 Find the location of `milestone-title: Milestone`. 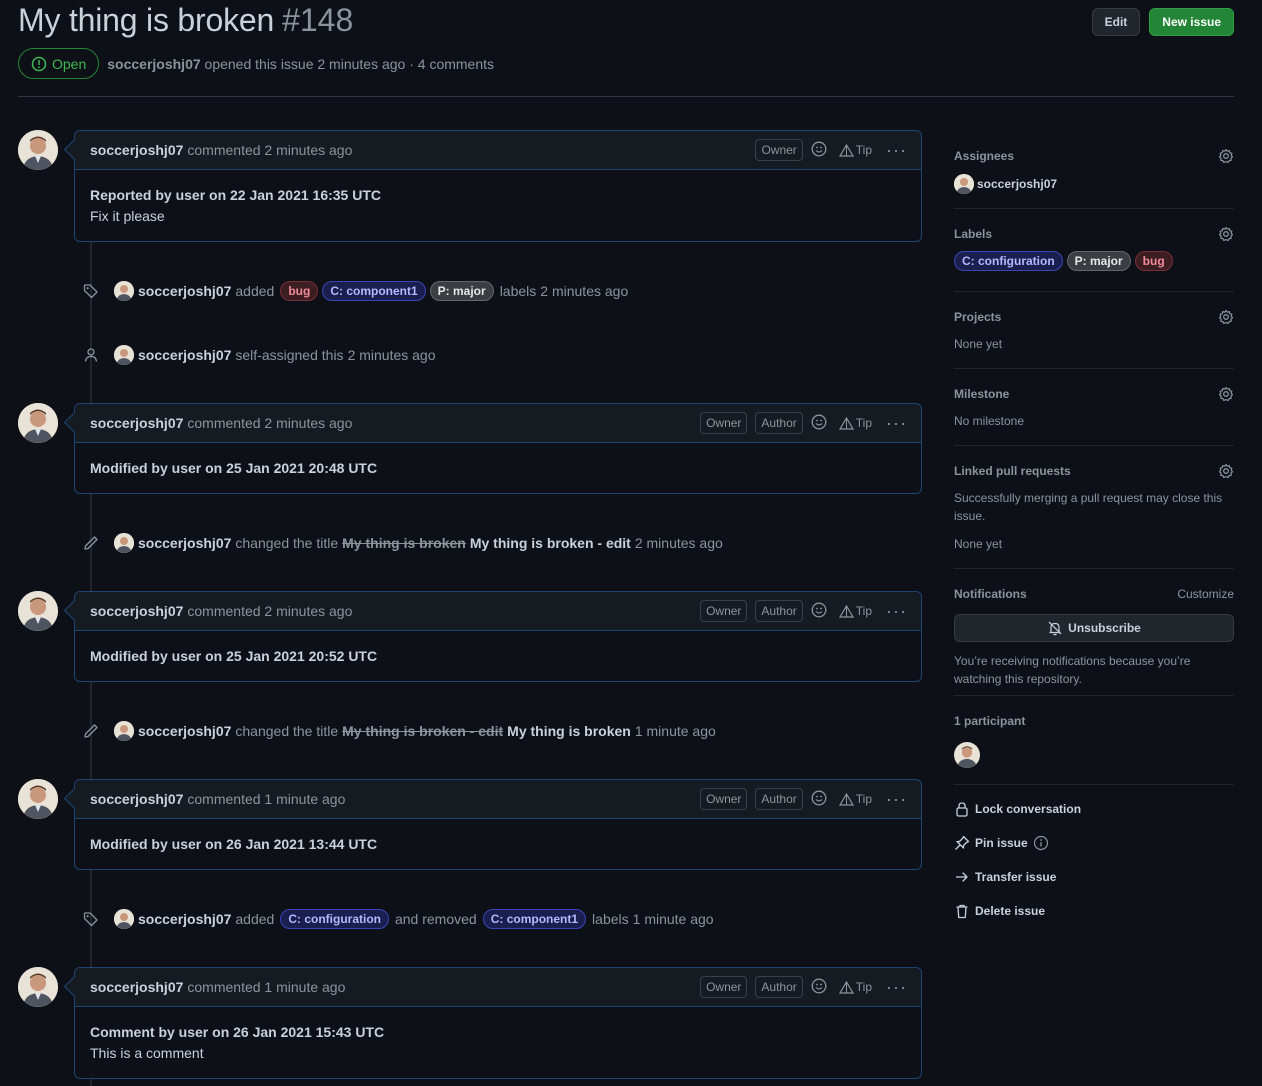

milestone-title: Milestone is located at coordinates (981, 394).